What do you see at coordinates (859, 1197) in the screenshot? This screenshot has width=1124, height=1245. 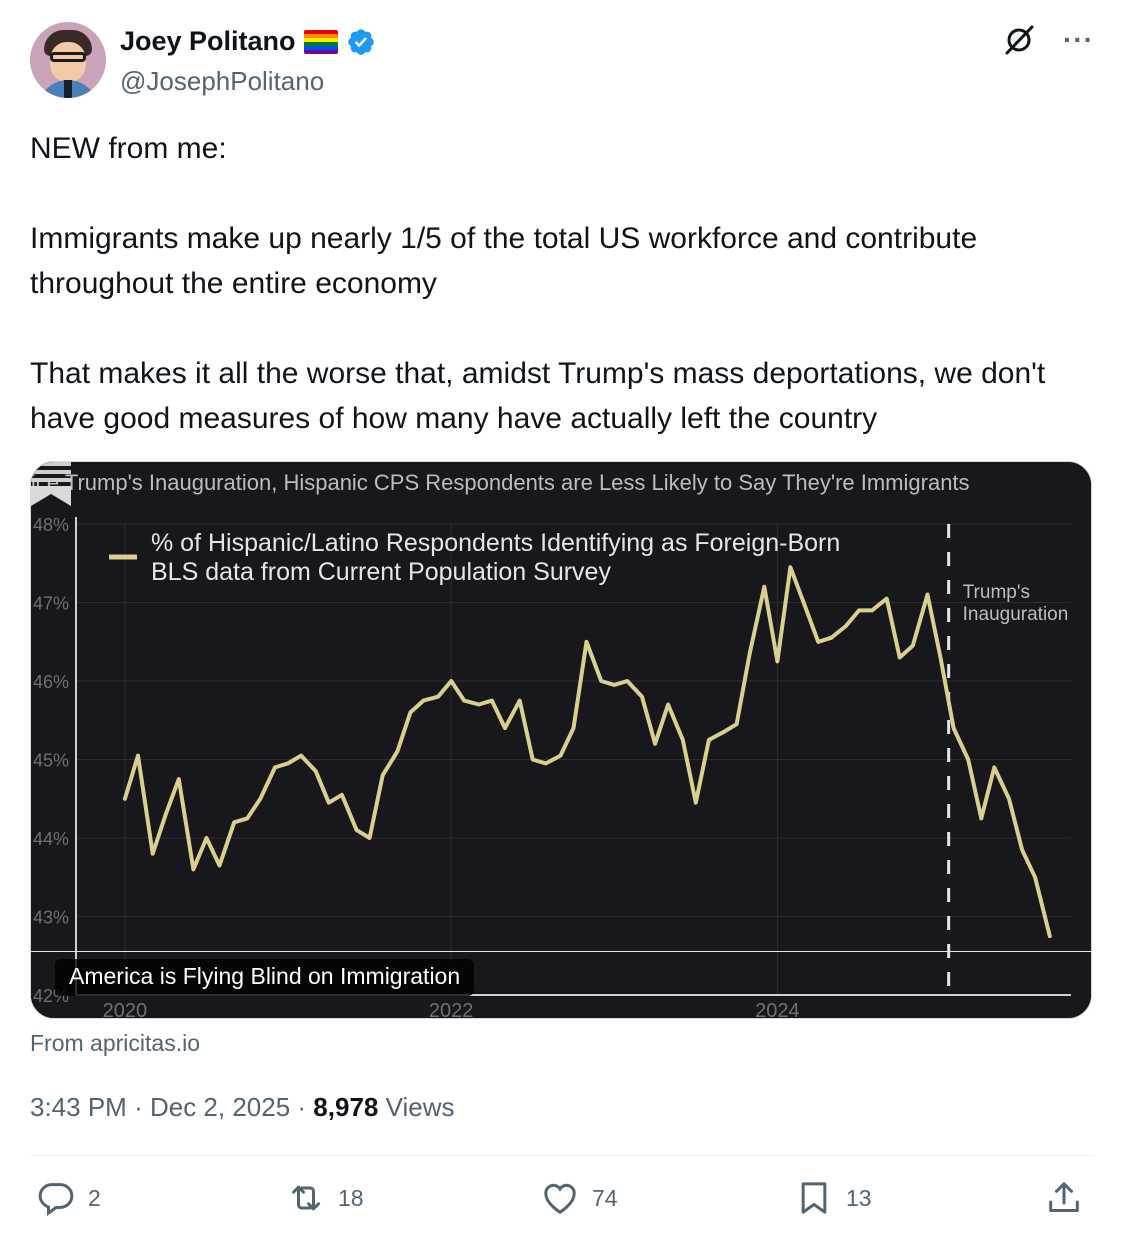 I see `bookmark-count: 13` at bounding box center [859, 1197].